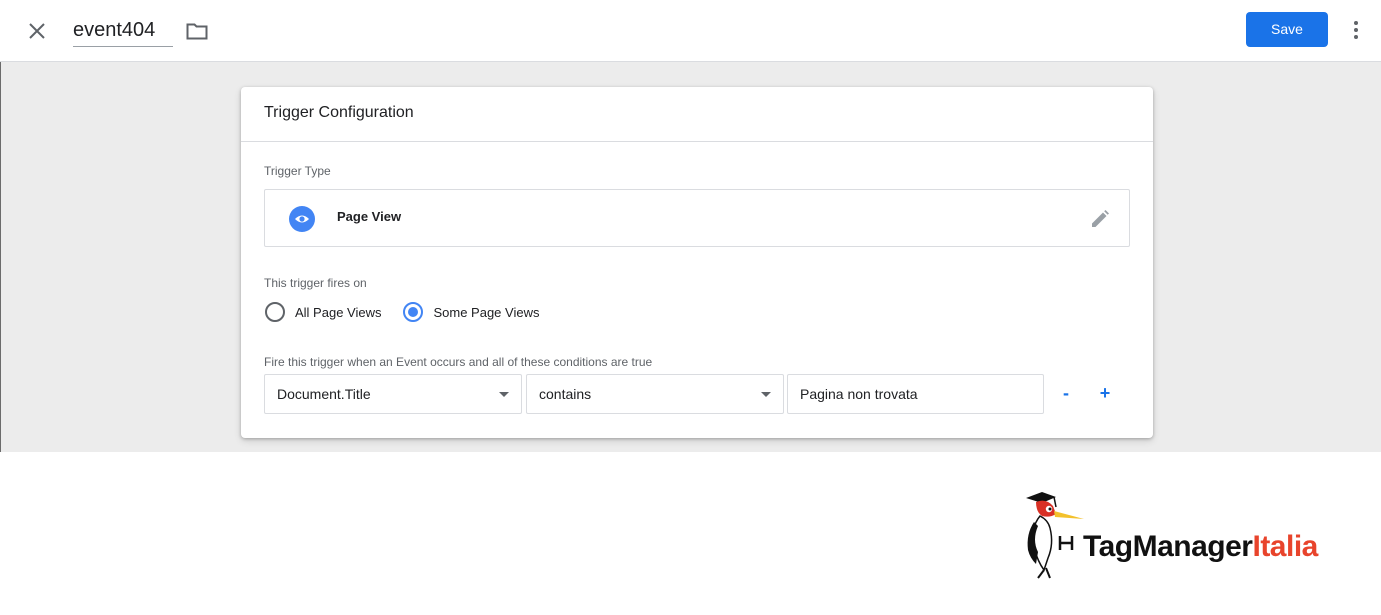 The width and height of the screenshot is (1381, 615). What do you see at coordinates (123, 30) in the screenshot?
I see `trigger-name-input: event404` at bounding box center [123, 30].